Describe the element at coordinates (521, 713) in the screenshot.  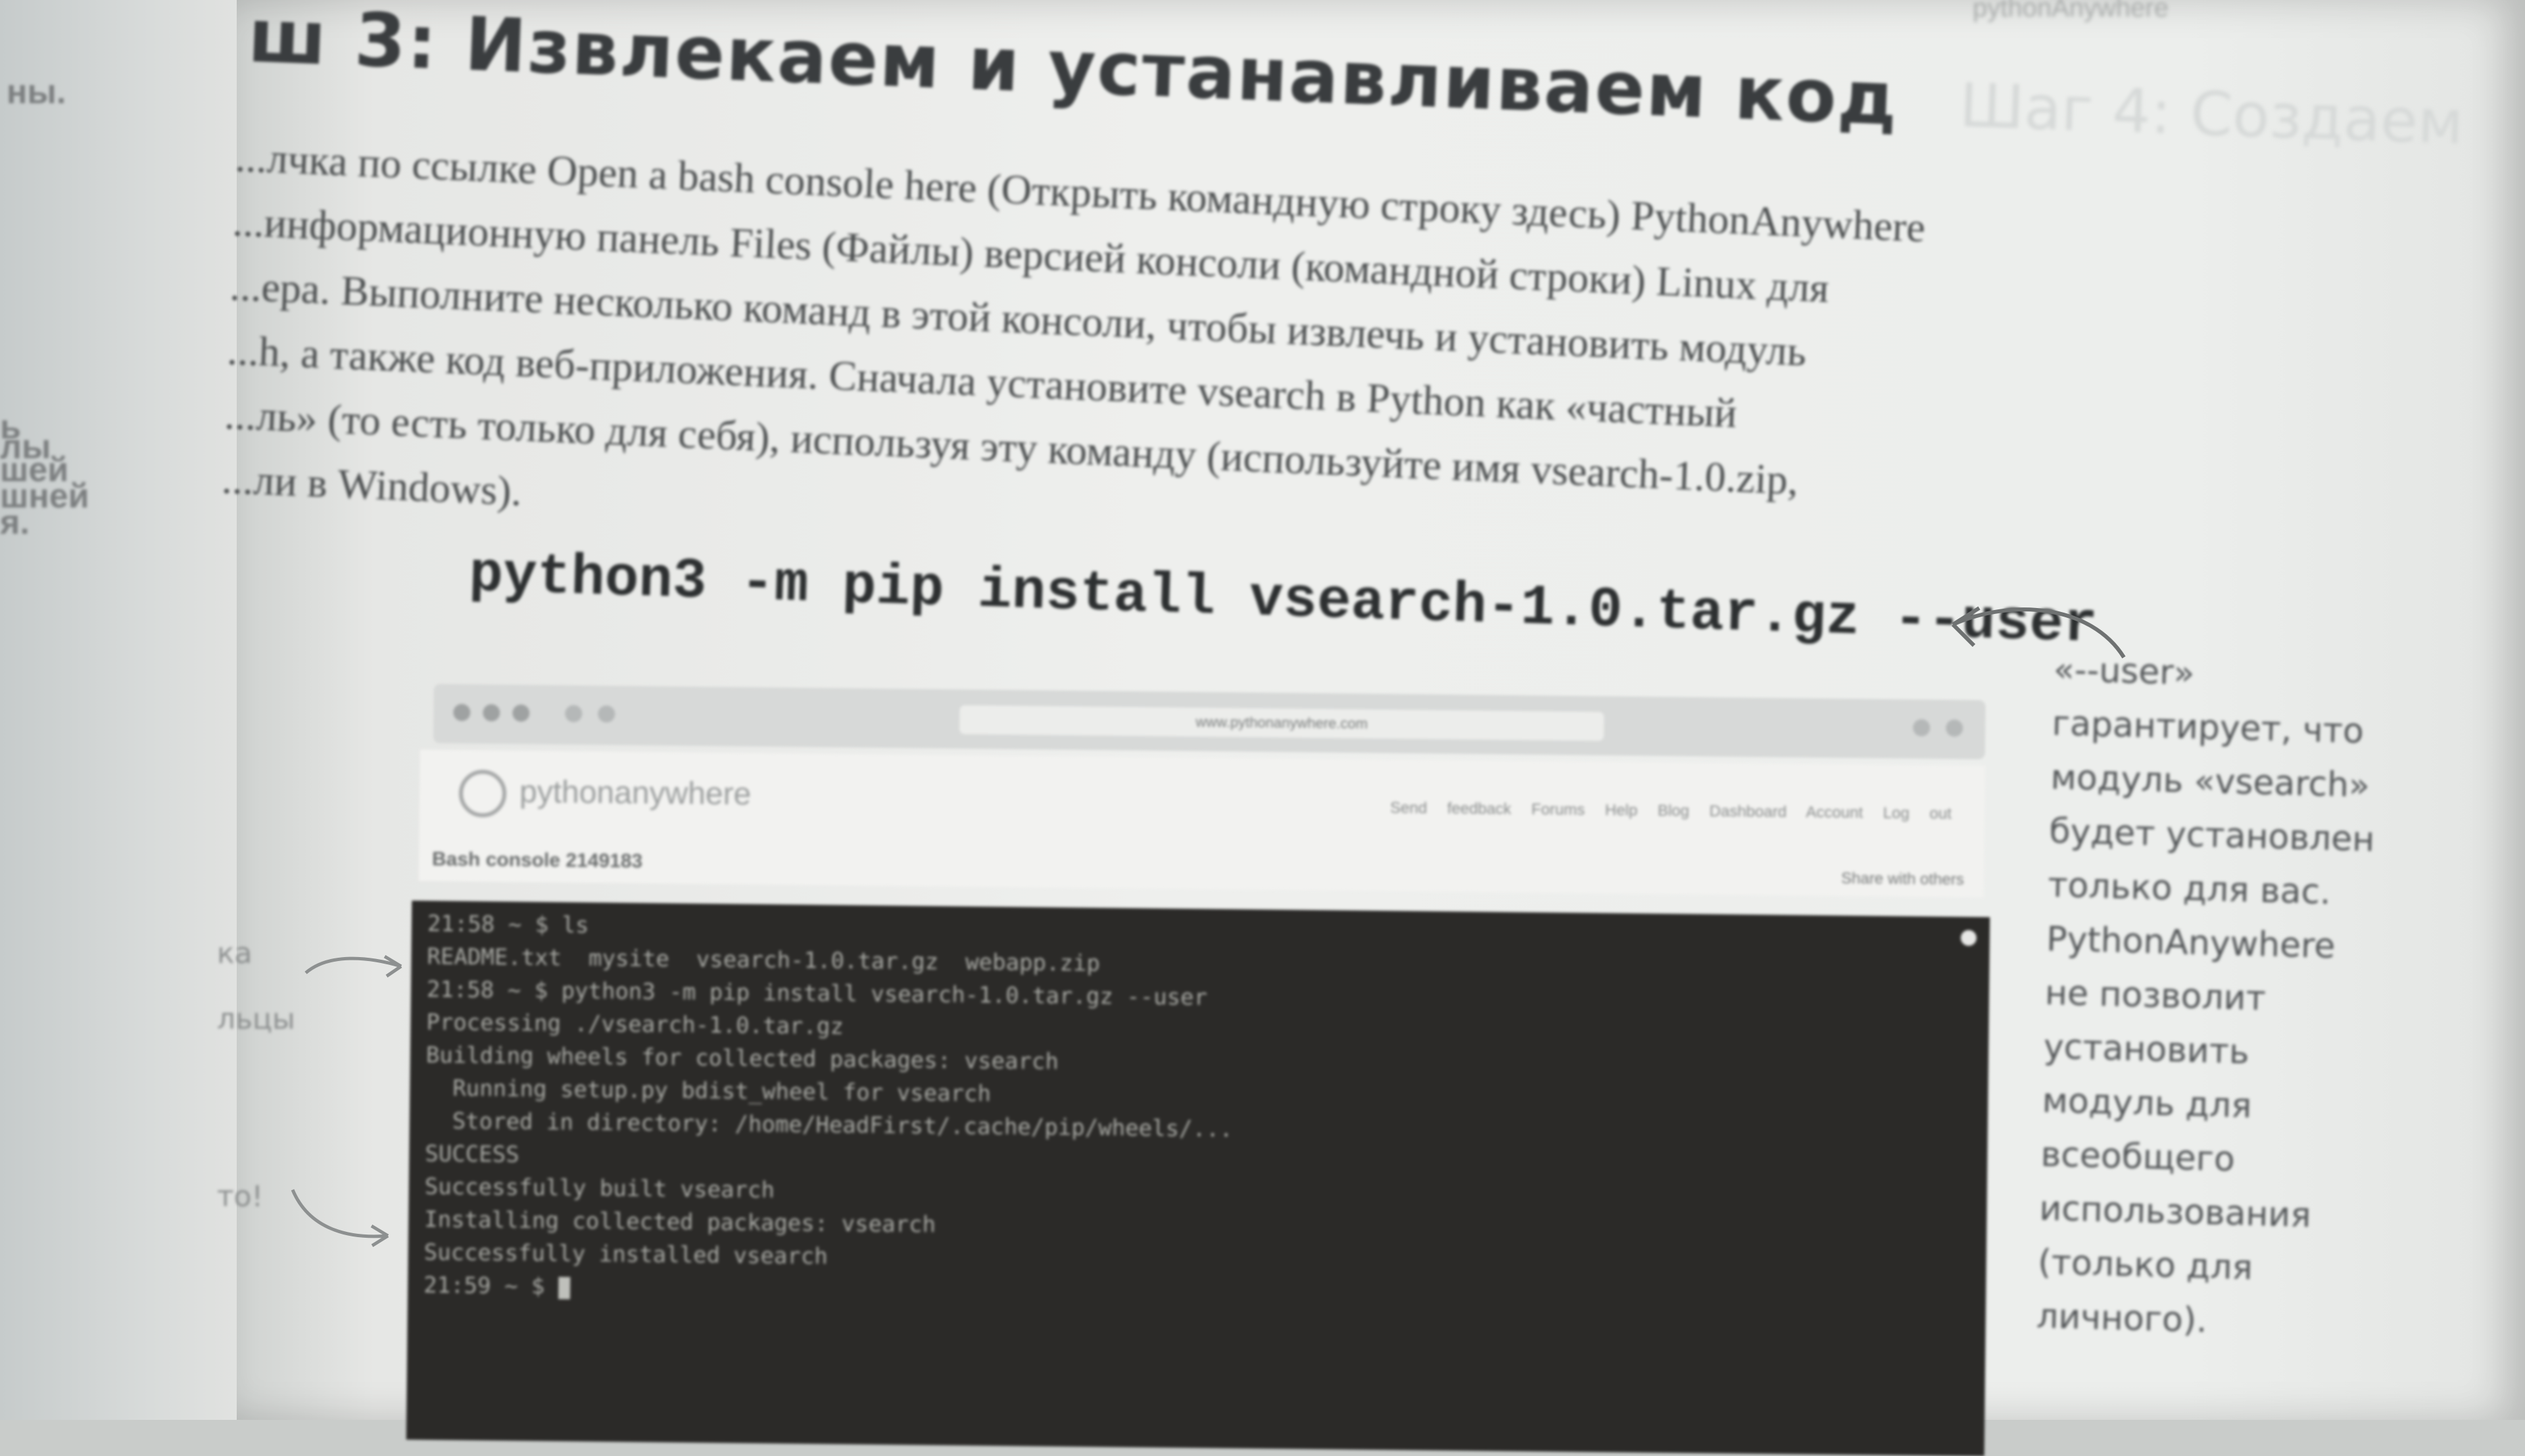
I see `window-maximize-icon` at that location.